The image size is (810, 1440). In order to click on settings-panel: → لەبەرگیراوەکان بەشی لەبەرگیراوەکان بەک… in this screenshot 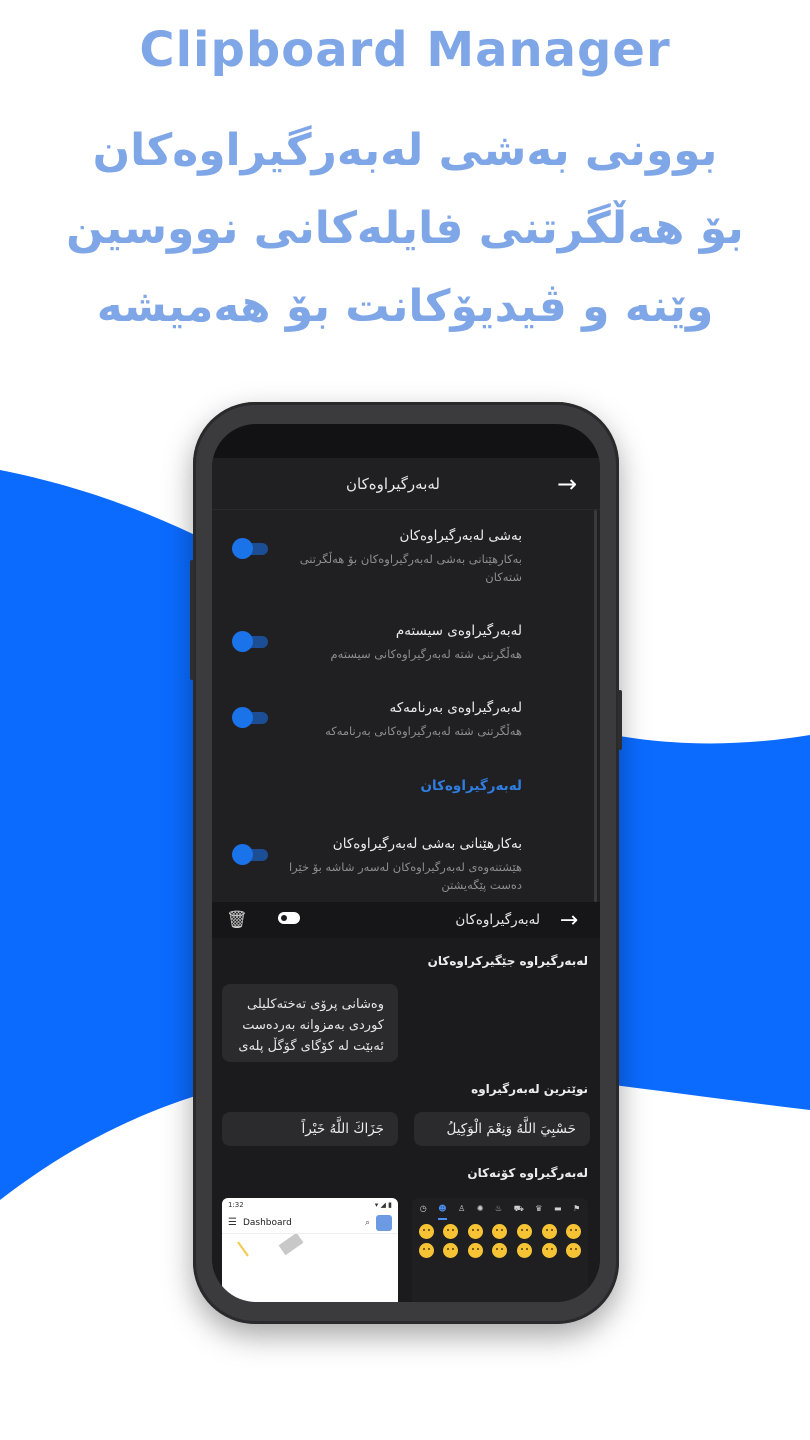, I will do `click(406, 680)`.